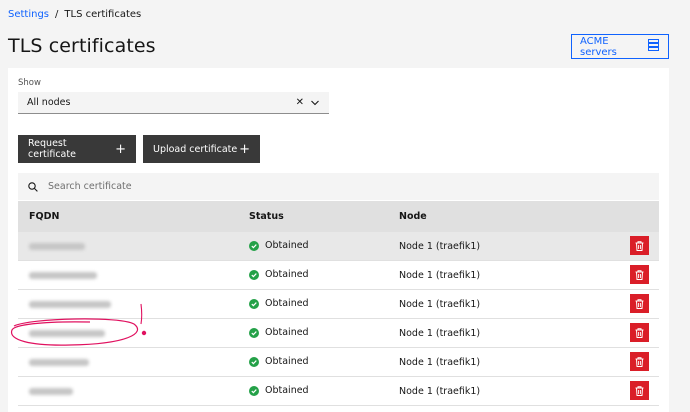 This screenshot has width=690, height=412. What do you see at coordinates (620, 46) in the screenshot?
I see `acme-servers-button: ACME servers` at bounding box center [620, 46].